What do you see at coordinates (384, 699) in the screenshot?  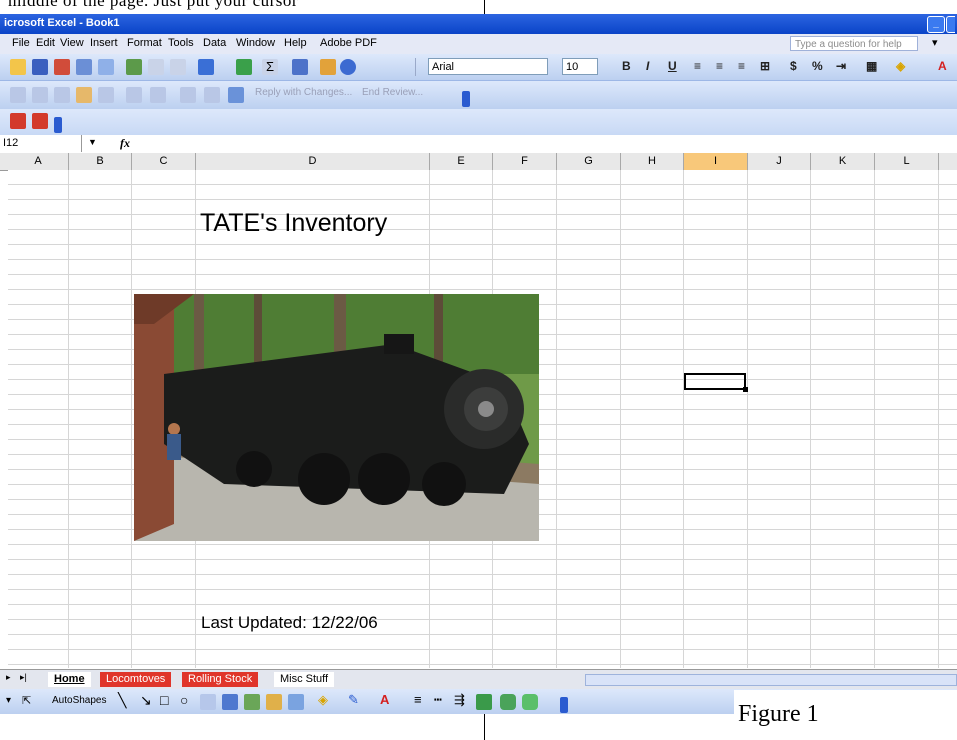 I see `font-color-draw-icon: A` at bounding box center [384, 699].